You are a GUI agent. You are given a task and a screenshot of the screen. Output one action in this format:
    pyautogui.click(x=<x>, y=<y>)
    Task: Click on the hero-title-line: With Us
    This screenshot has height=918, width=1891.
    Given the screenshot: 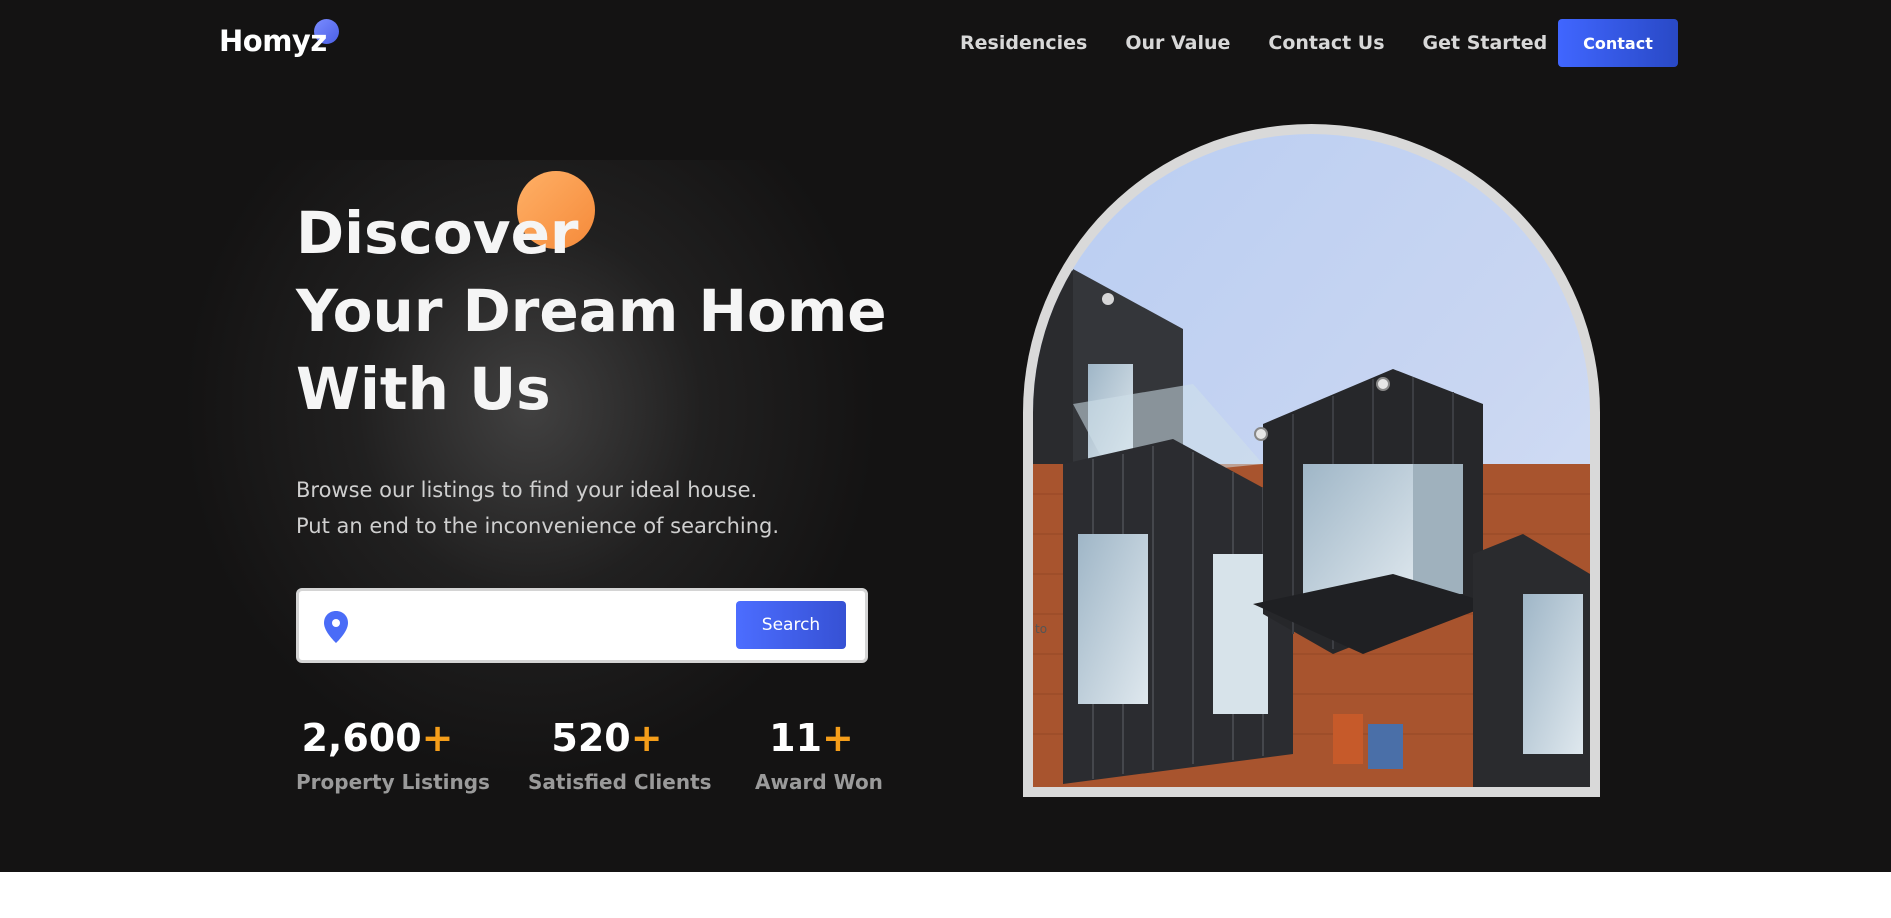 What is the action you would take?
    pyautogui.click(x=423, y=389)
    